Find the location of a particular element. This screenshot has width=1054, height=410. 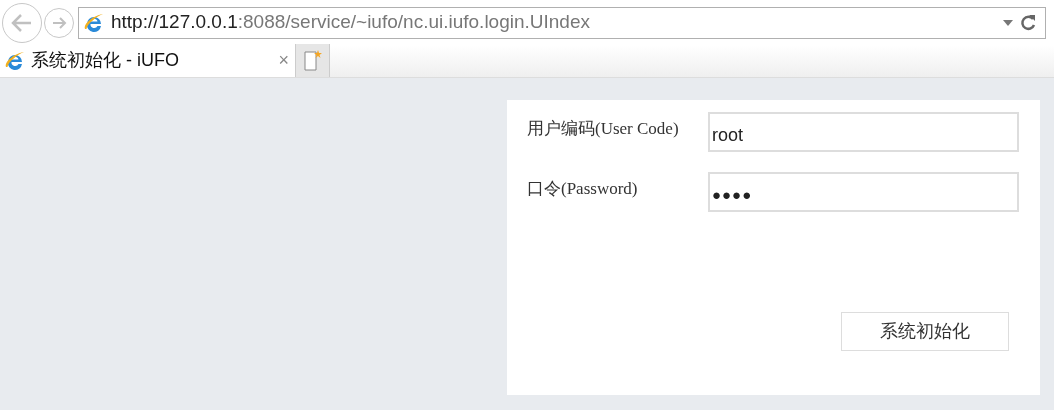

new-tab-icon is located at coordinates (312, 60).